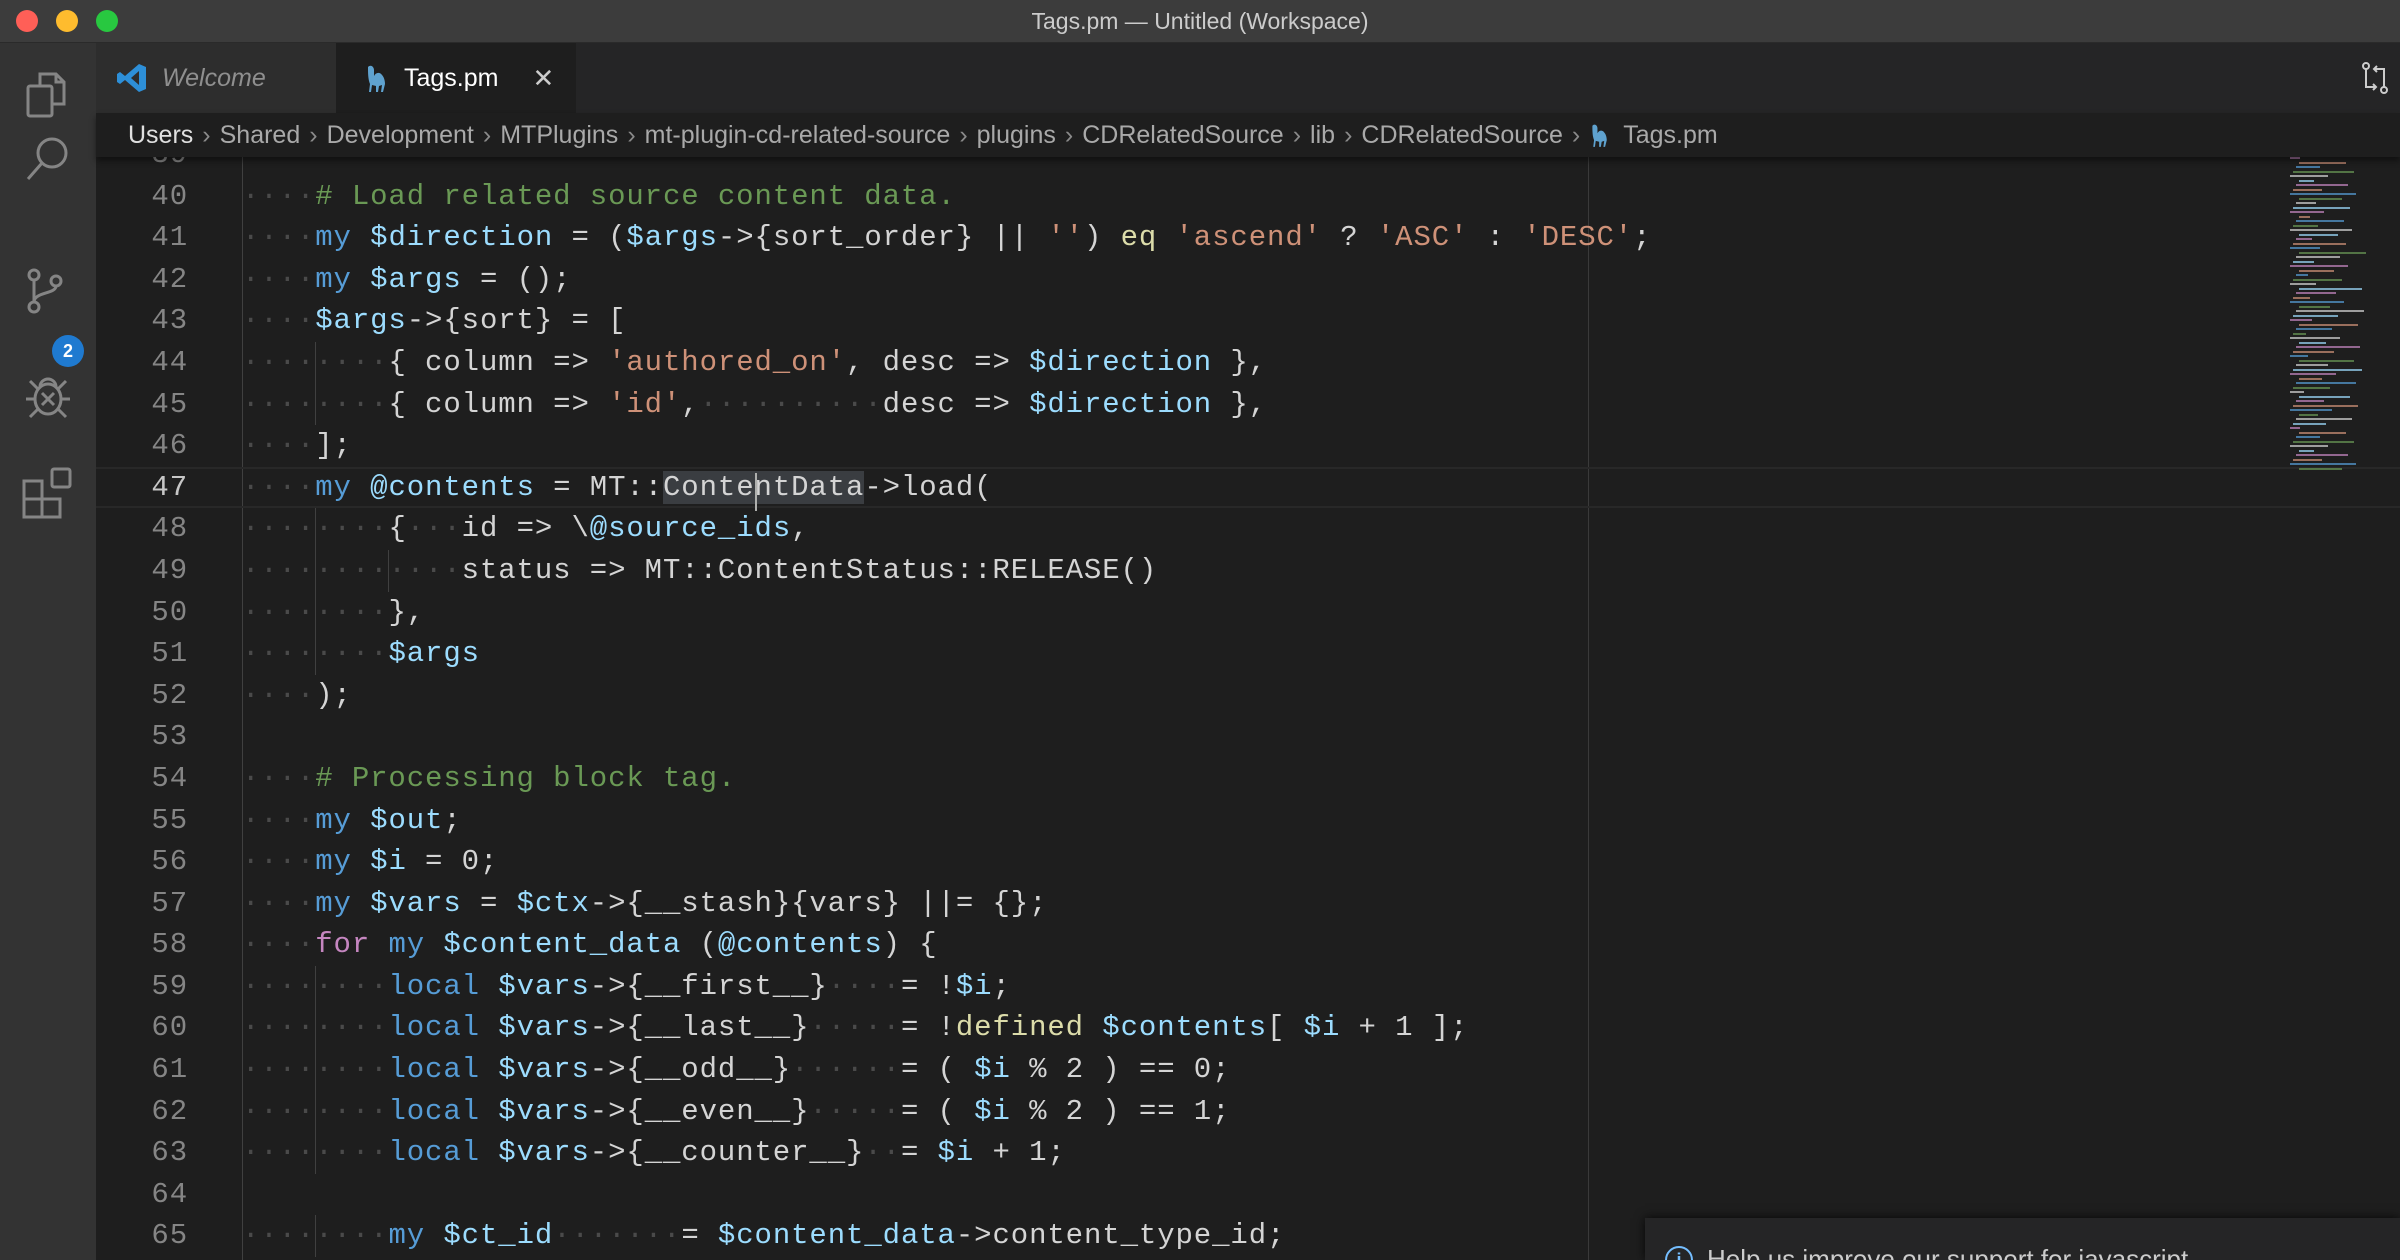 This screenshot has height=1260, width=2400. Describe the element at coordinates (2345, 407) in the screenshot. I see `minimap` at that location.